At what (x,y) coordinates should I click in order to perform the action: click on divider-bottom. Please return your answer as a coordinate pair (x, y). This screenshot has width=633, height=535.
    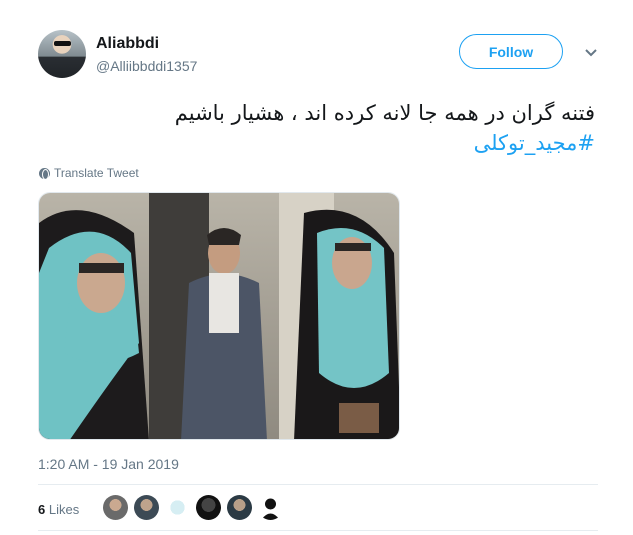
    Looking at the image, I should click on (318, 530).